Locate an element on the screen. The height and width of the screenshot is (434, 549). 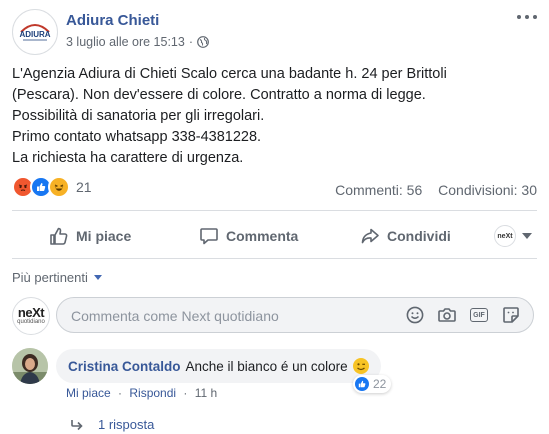
page-avatar: ADIURA is located at coordinates (35, 32).